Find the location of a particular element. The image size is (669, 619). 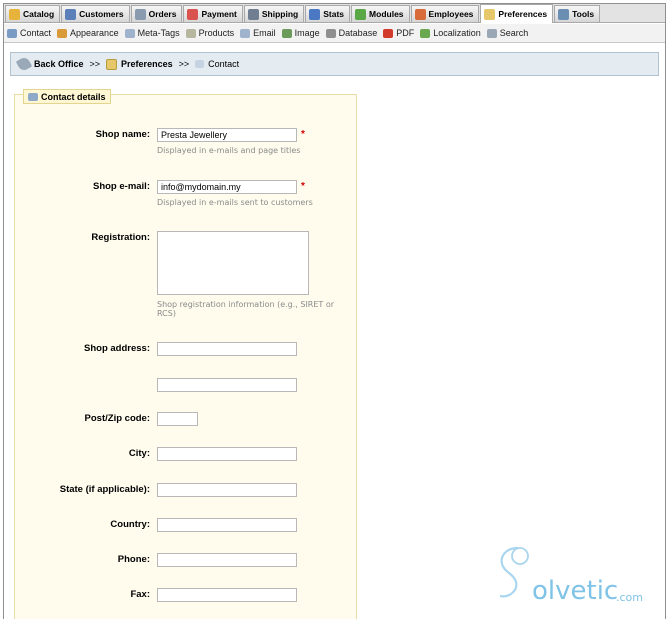

subnav-pdf: PDF is located at coordinates (398, 33).